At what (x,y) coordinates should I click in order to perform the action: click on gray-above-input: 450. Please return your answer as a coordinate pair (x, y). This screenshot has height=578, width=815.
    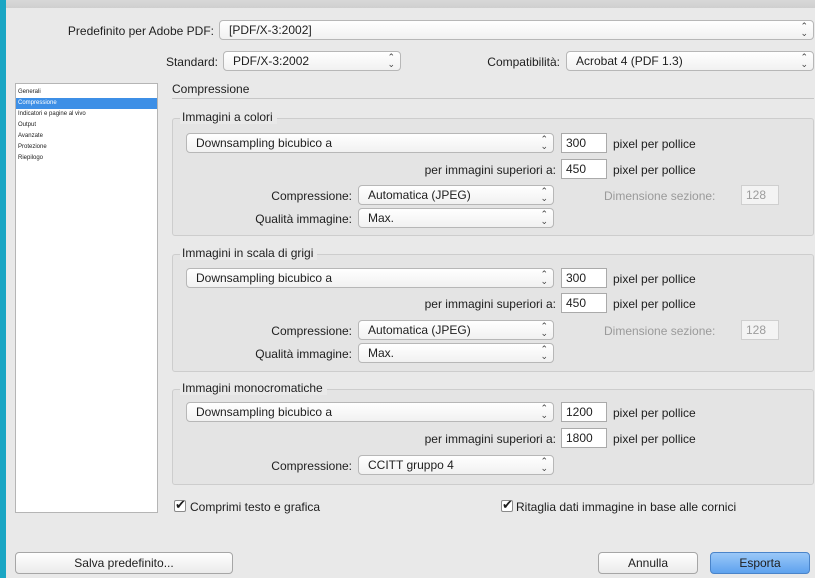
    Looking at the image, I should click on (584, 303).